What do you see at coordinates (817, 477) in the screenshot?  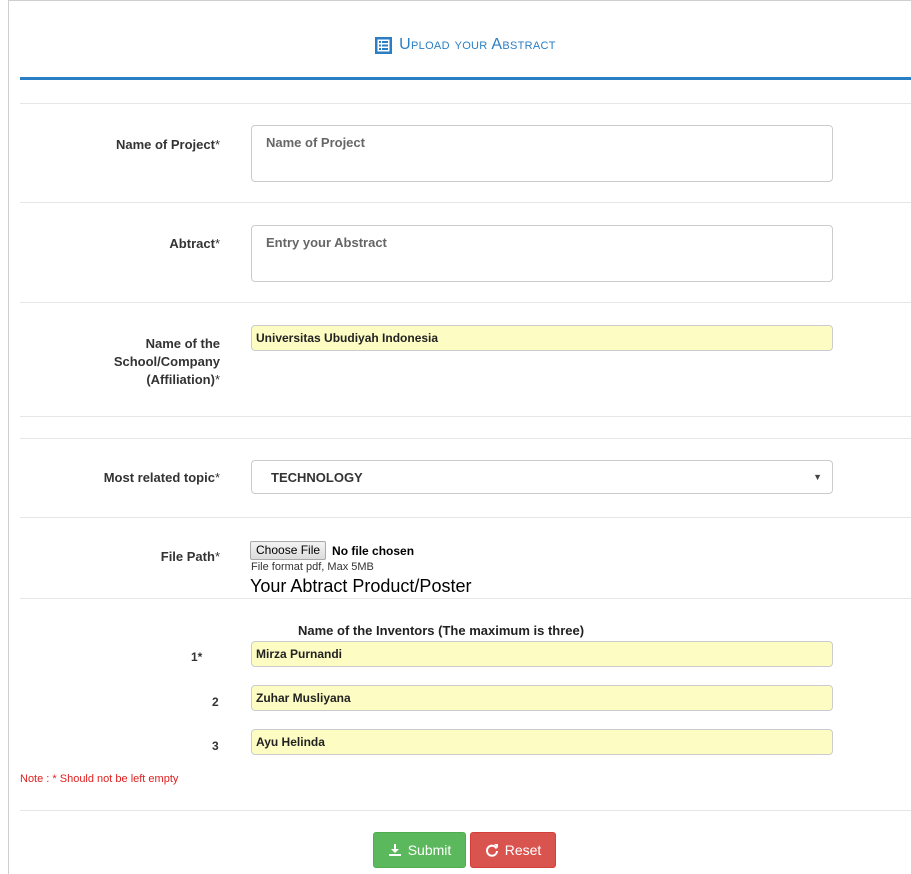 I see `chevron-down-icon: ▼` at bounding box center [817, 477].